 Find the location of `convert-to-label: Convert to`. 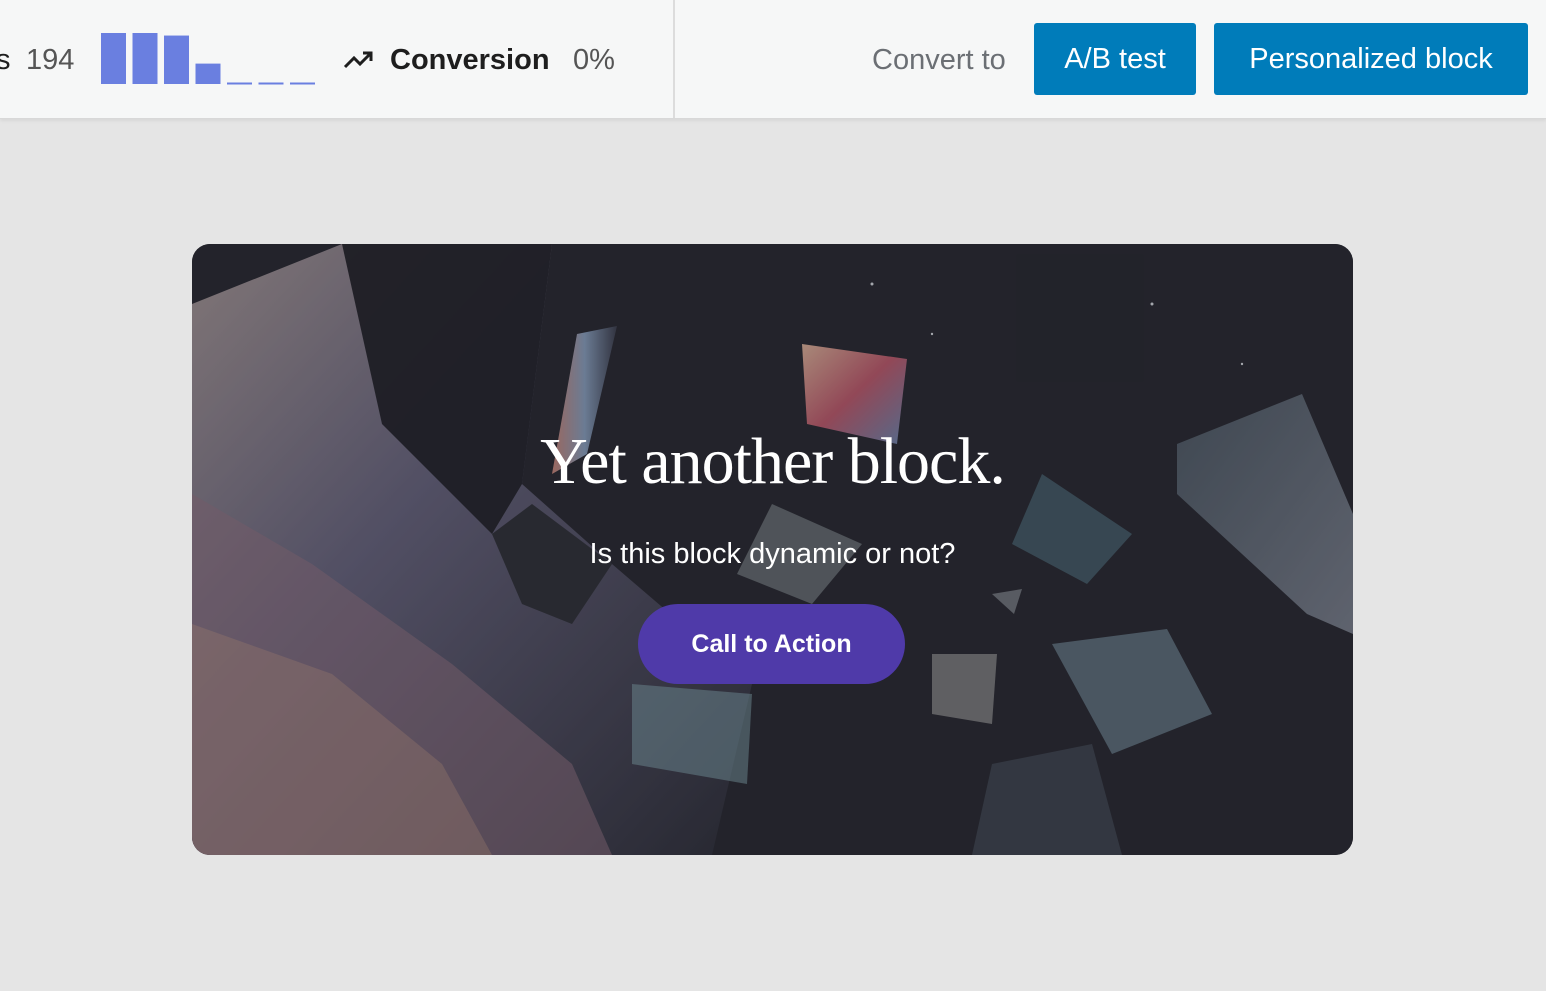

convert-to-label: Convert to is located at coordinates (939, 60).